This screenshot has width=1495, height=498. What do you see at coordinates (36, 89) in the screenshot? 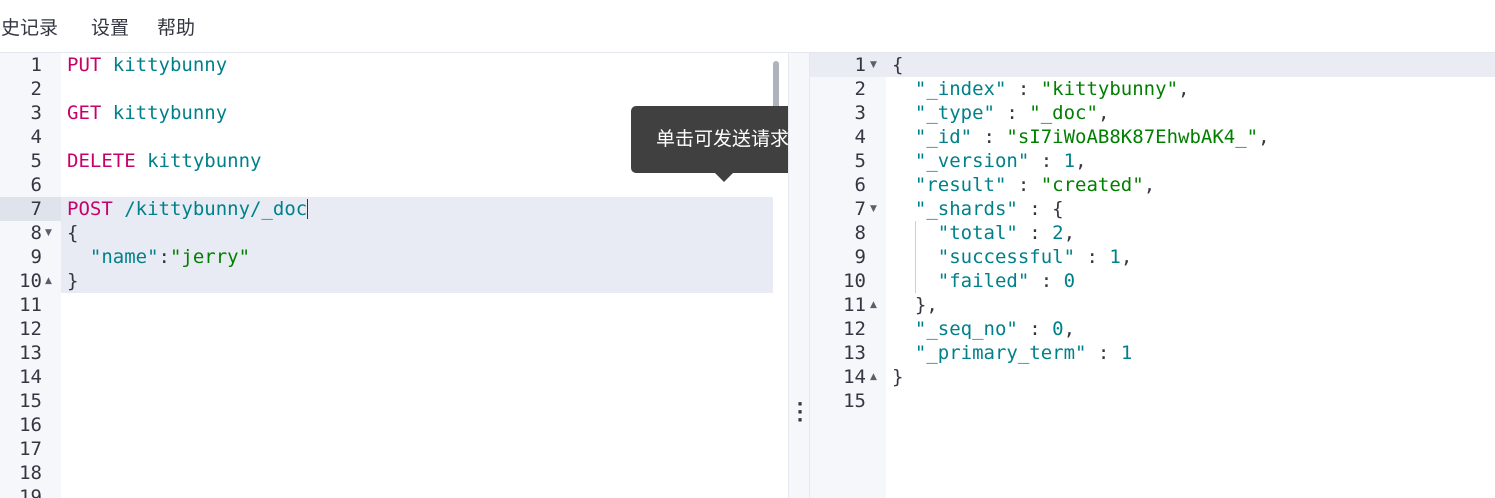
I see `line-number: 2` at bounding box center [36, 89].